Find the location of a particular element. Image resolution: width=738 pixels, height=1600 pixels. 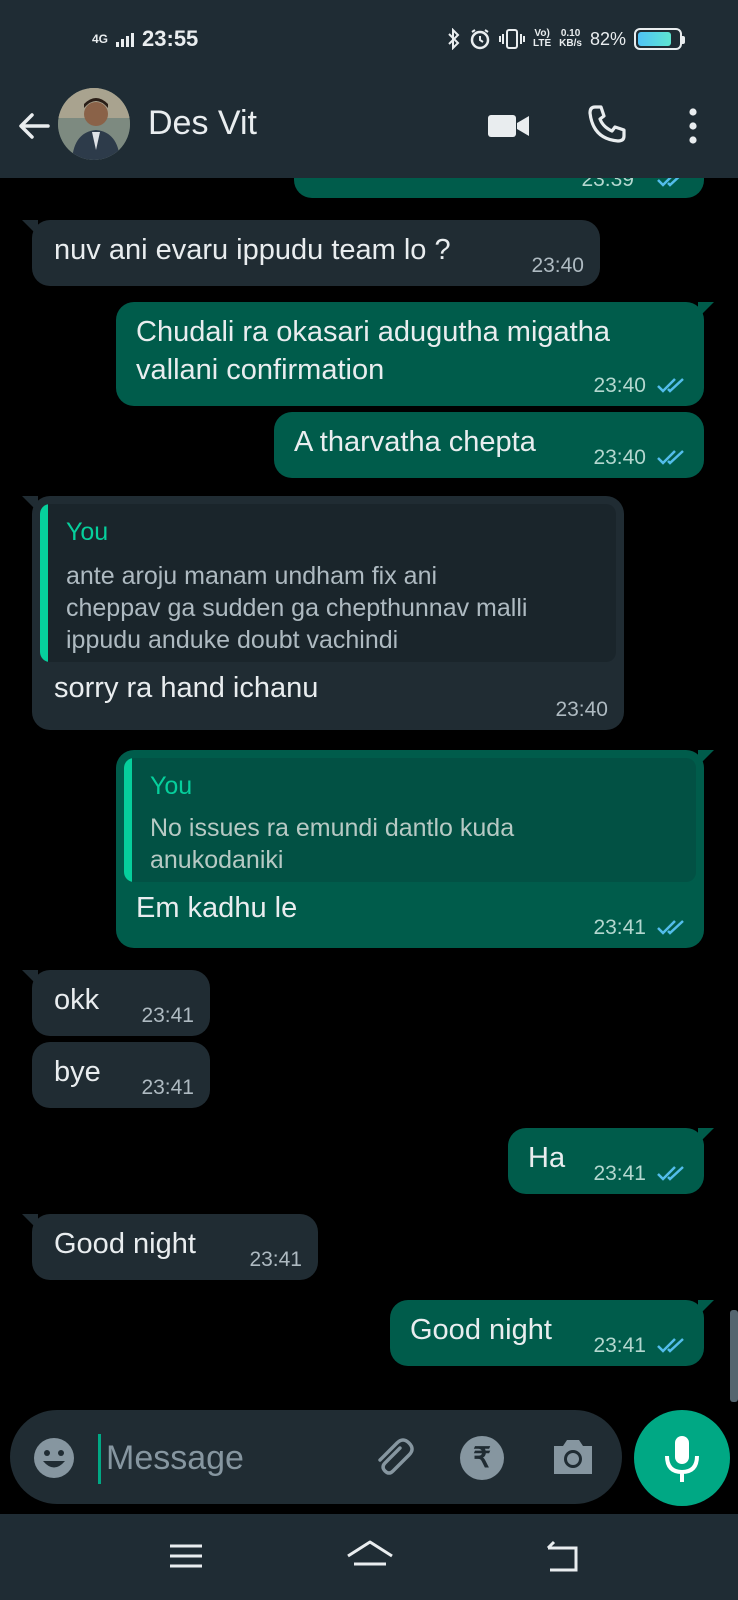

quote-text-line: No issues ra emundi dantlo kuda is located at coordinates (332, 828).